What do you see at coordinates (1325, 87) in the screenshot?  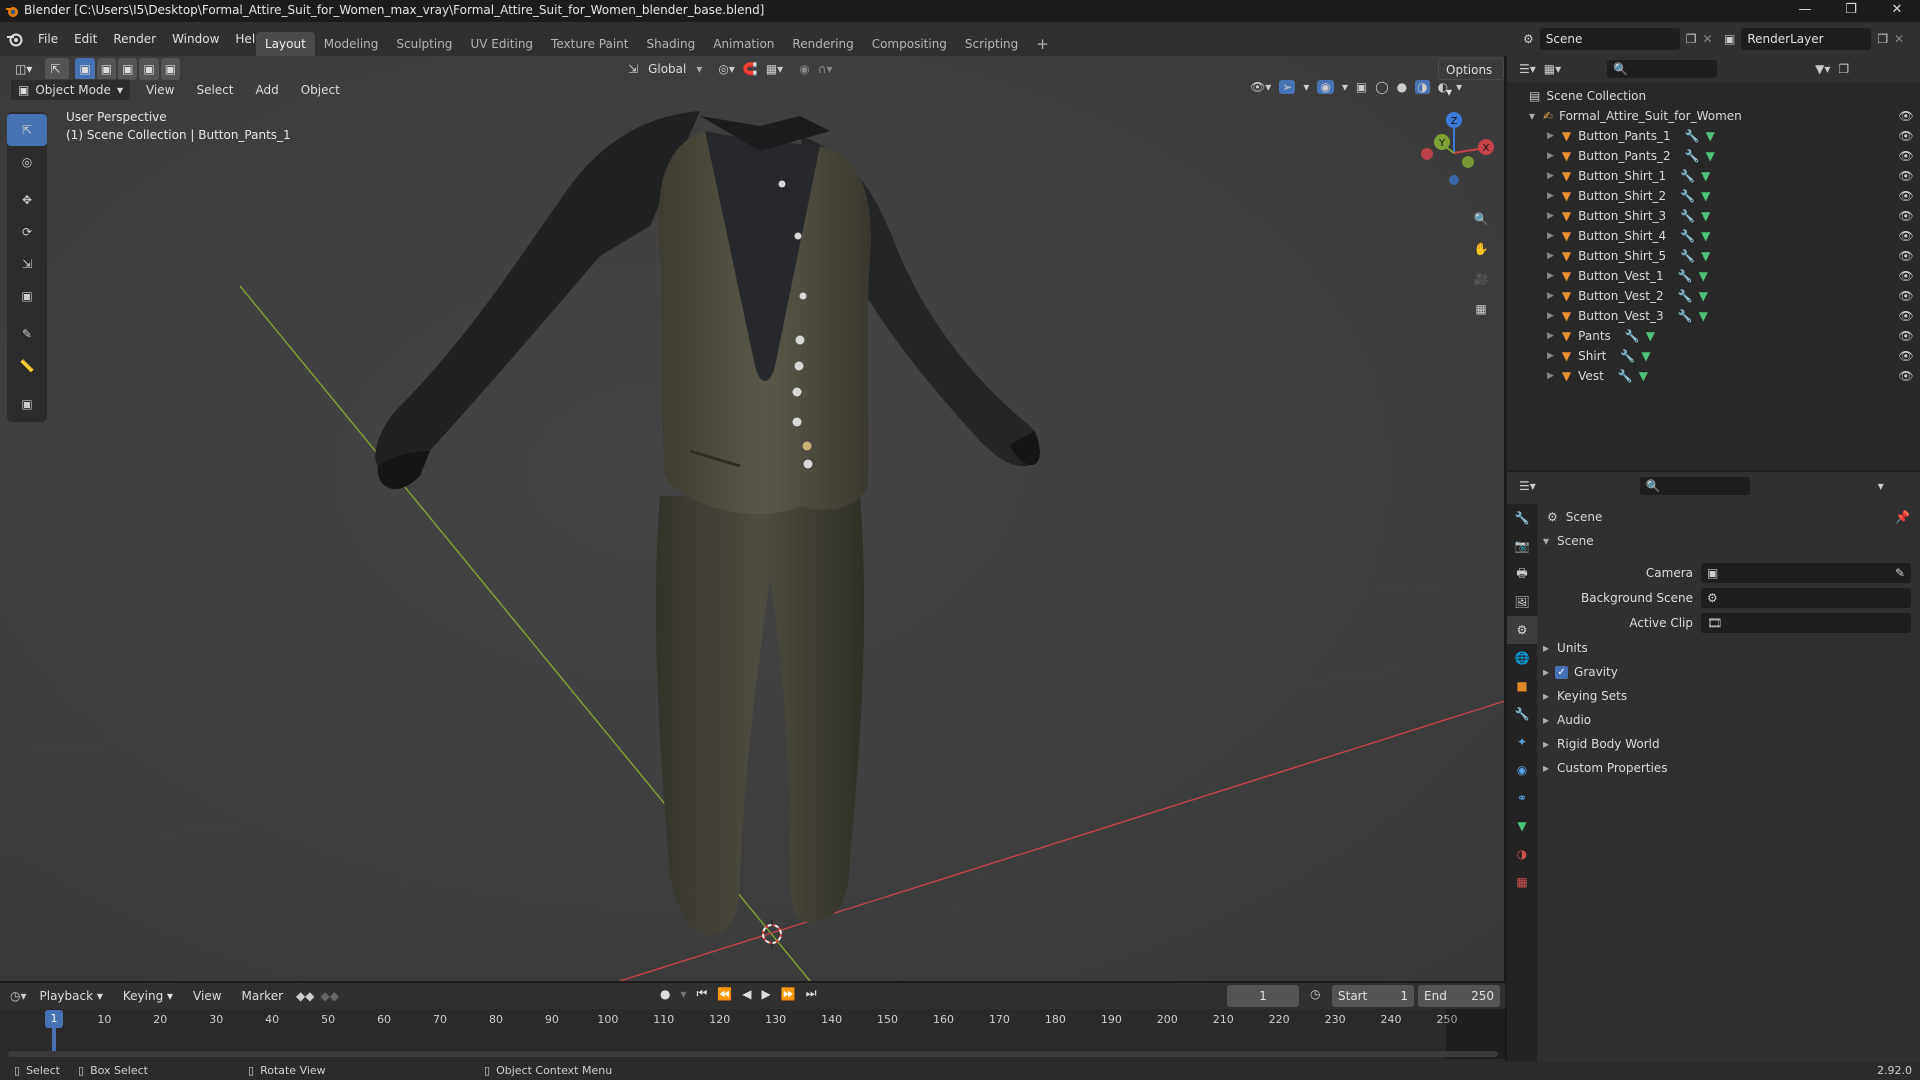 I see `overlay-toggle-icon: ◉` at bounding box center [1325, 87].